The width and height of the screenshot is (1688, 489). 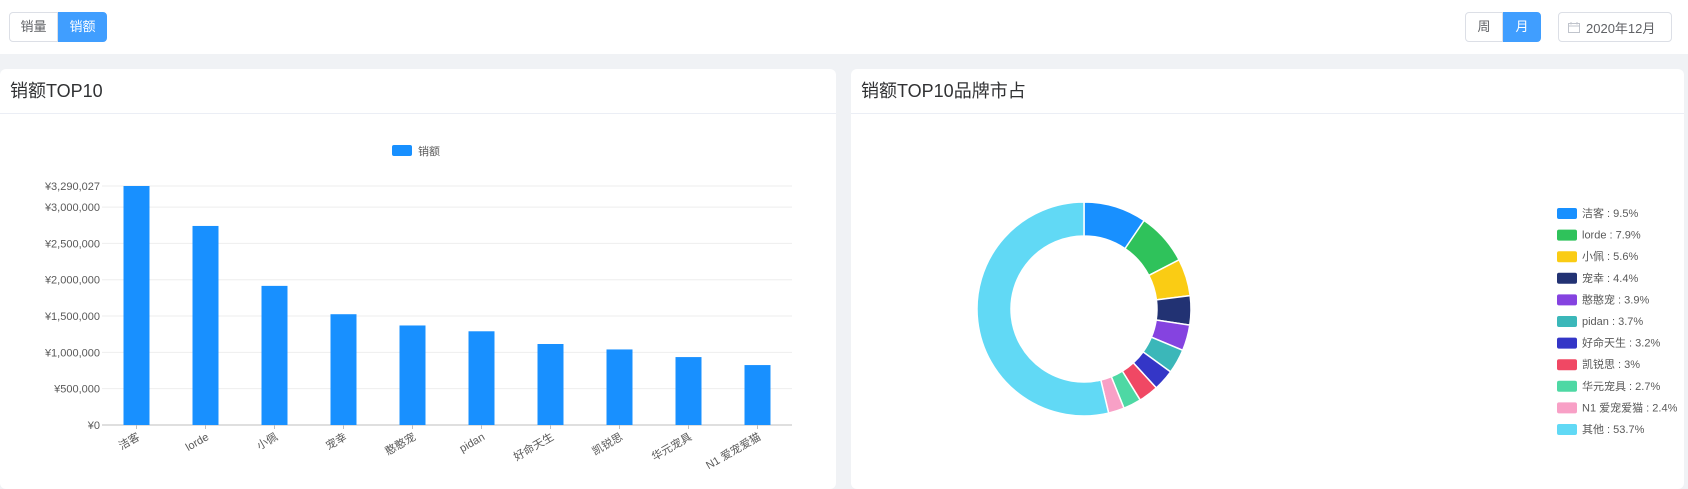 I want to click on legend-label: N1 爱宠爱猫 : 2.4%, so click(x=1630, y=407).